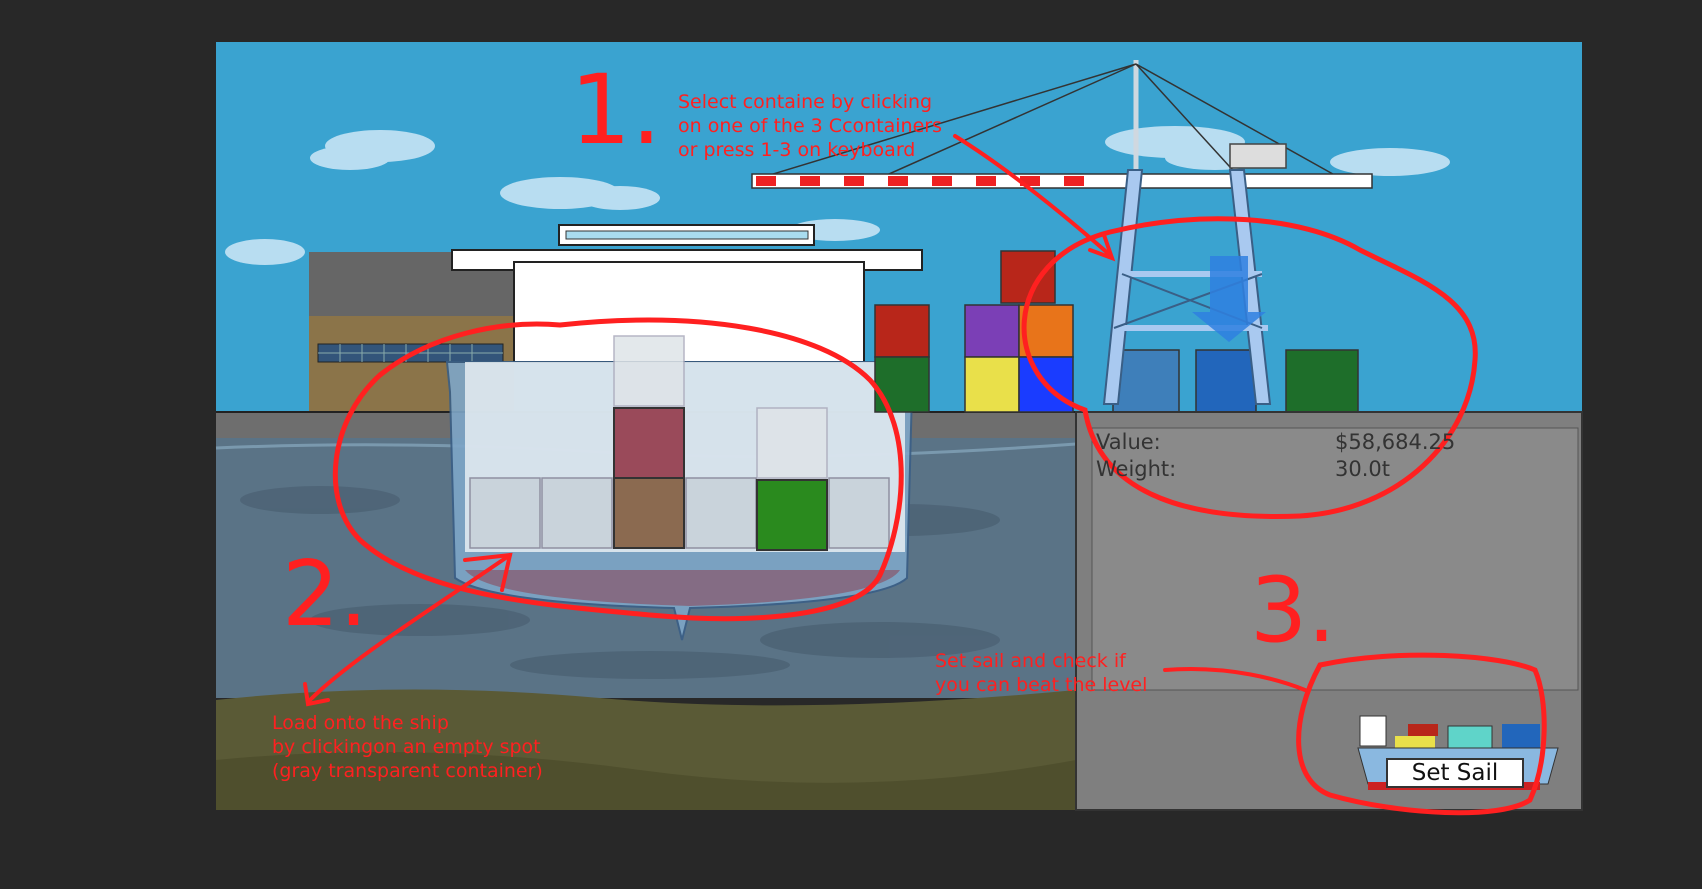 The image size is (1702, 889). I want to click on value-amount: $58,684.25, so click(1395, 442).